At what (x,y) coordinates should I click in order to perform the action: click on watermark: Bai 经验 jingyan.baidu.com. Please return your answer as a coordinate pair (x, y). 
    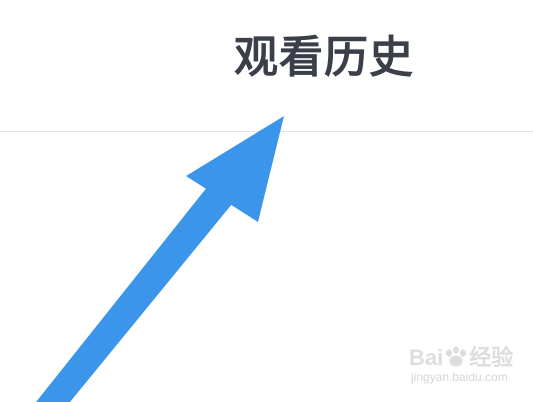
    Looking at the image, I should click on (468, 369).